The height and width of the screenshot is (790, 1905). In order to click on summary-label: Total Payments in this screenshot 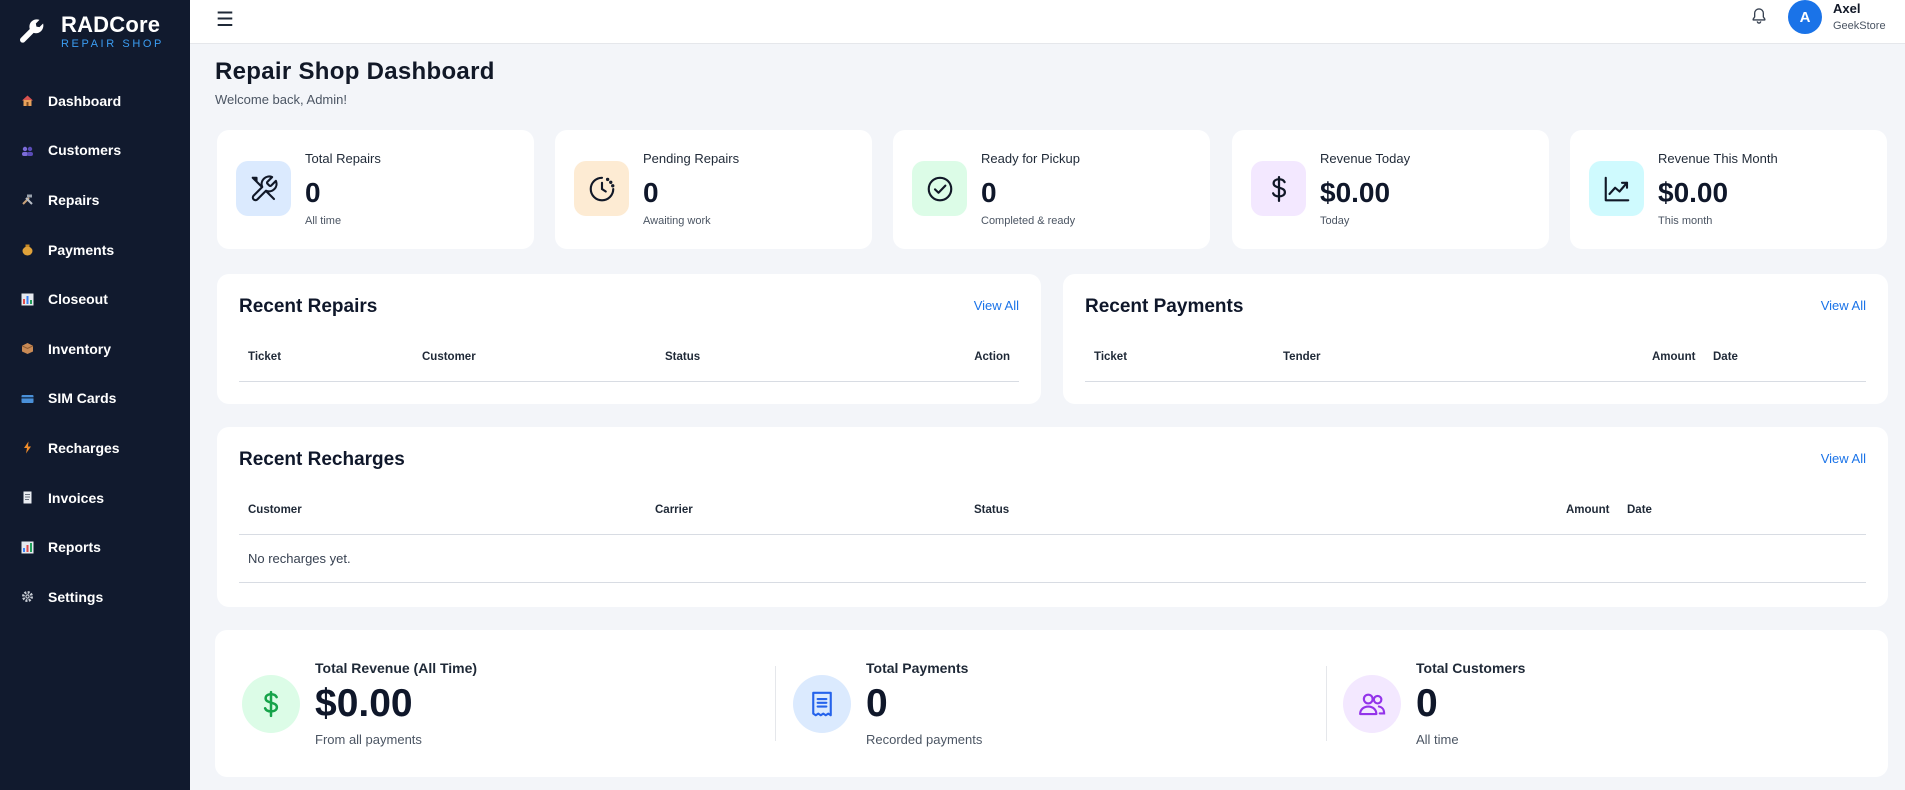, I will do `click(917, 668)`.